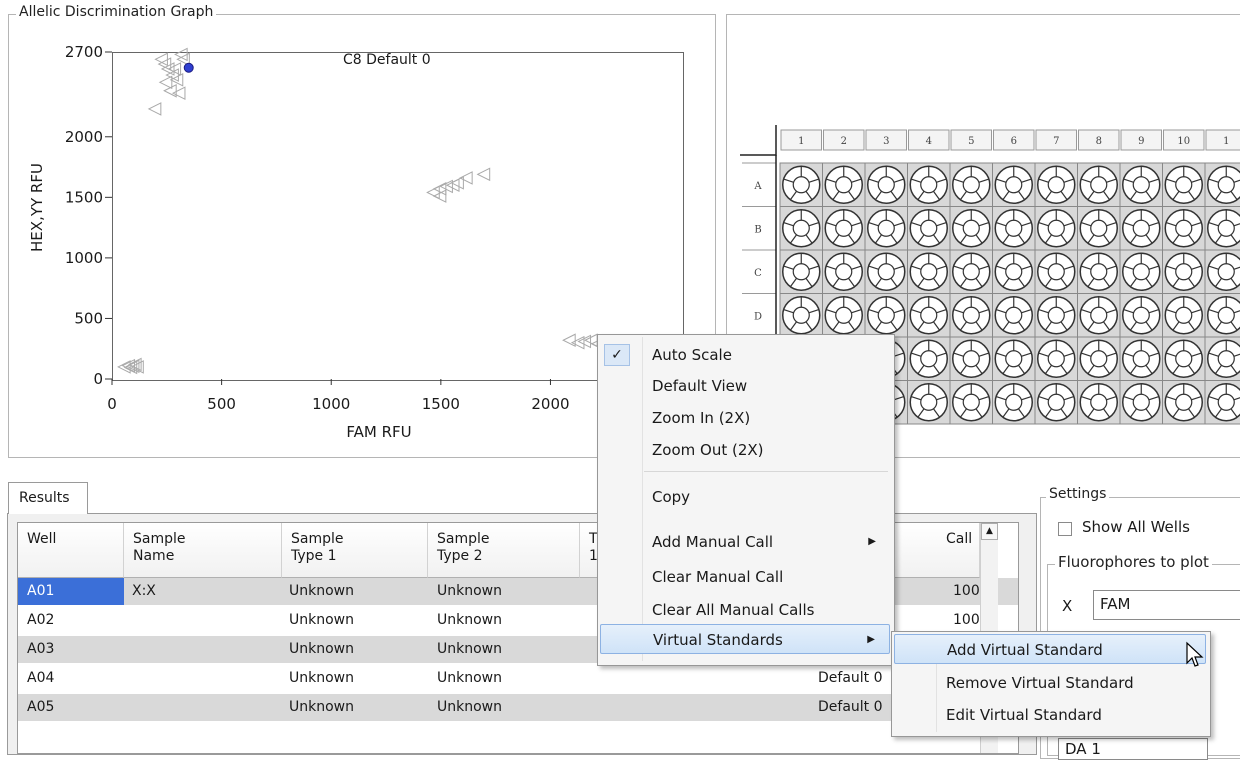  I want to click on fluorophores-title: Fluorophores to plot, so click(1133, 562).